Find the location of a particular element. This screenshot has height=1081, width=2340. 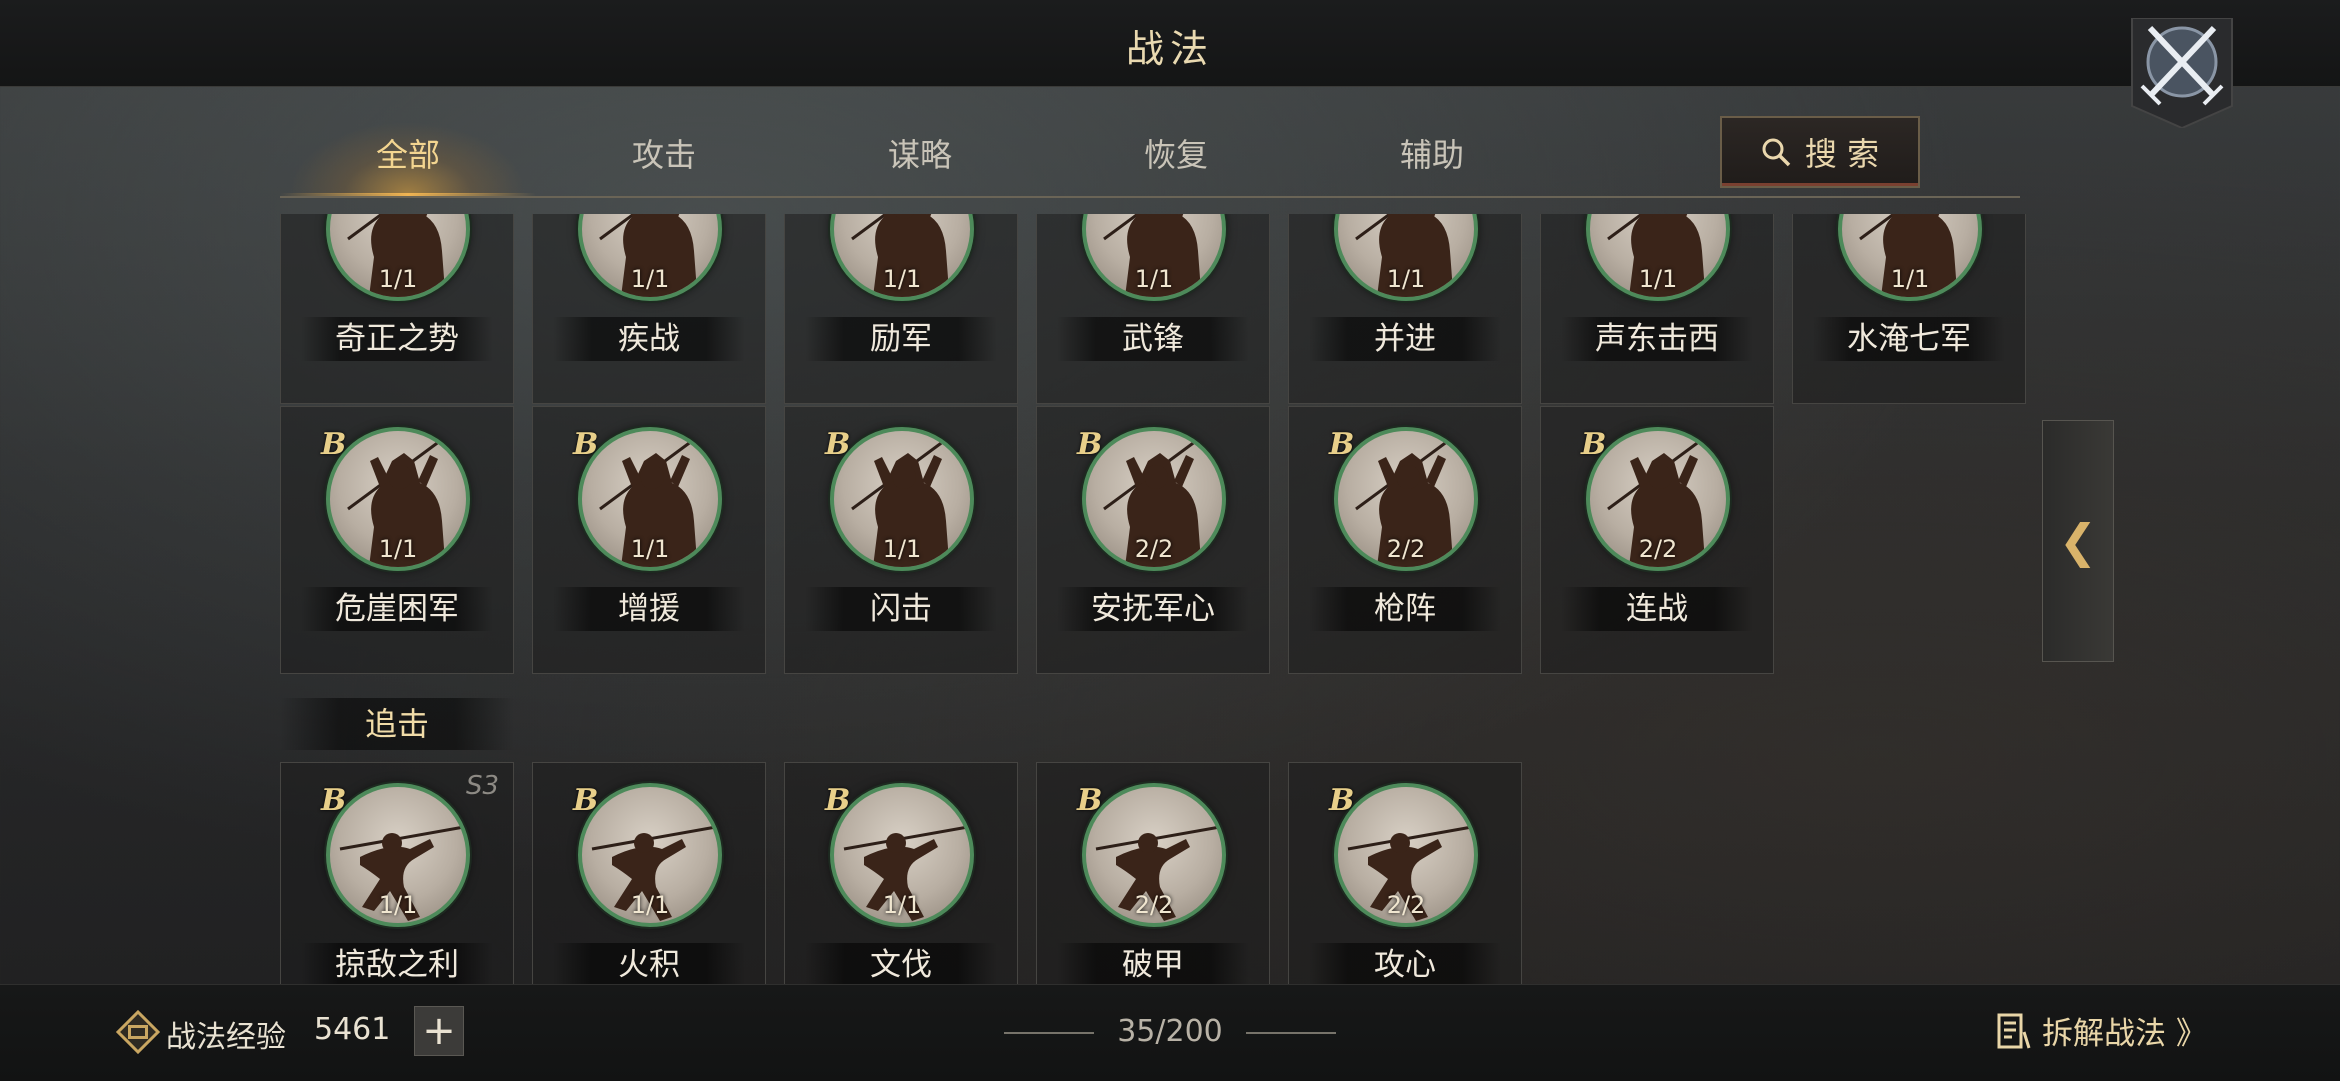

decompose-tactic-button: 拆解战法 》 is located at coordinates (2101, 1030).